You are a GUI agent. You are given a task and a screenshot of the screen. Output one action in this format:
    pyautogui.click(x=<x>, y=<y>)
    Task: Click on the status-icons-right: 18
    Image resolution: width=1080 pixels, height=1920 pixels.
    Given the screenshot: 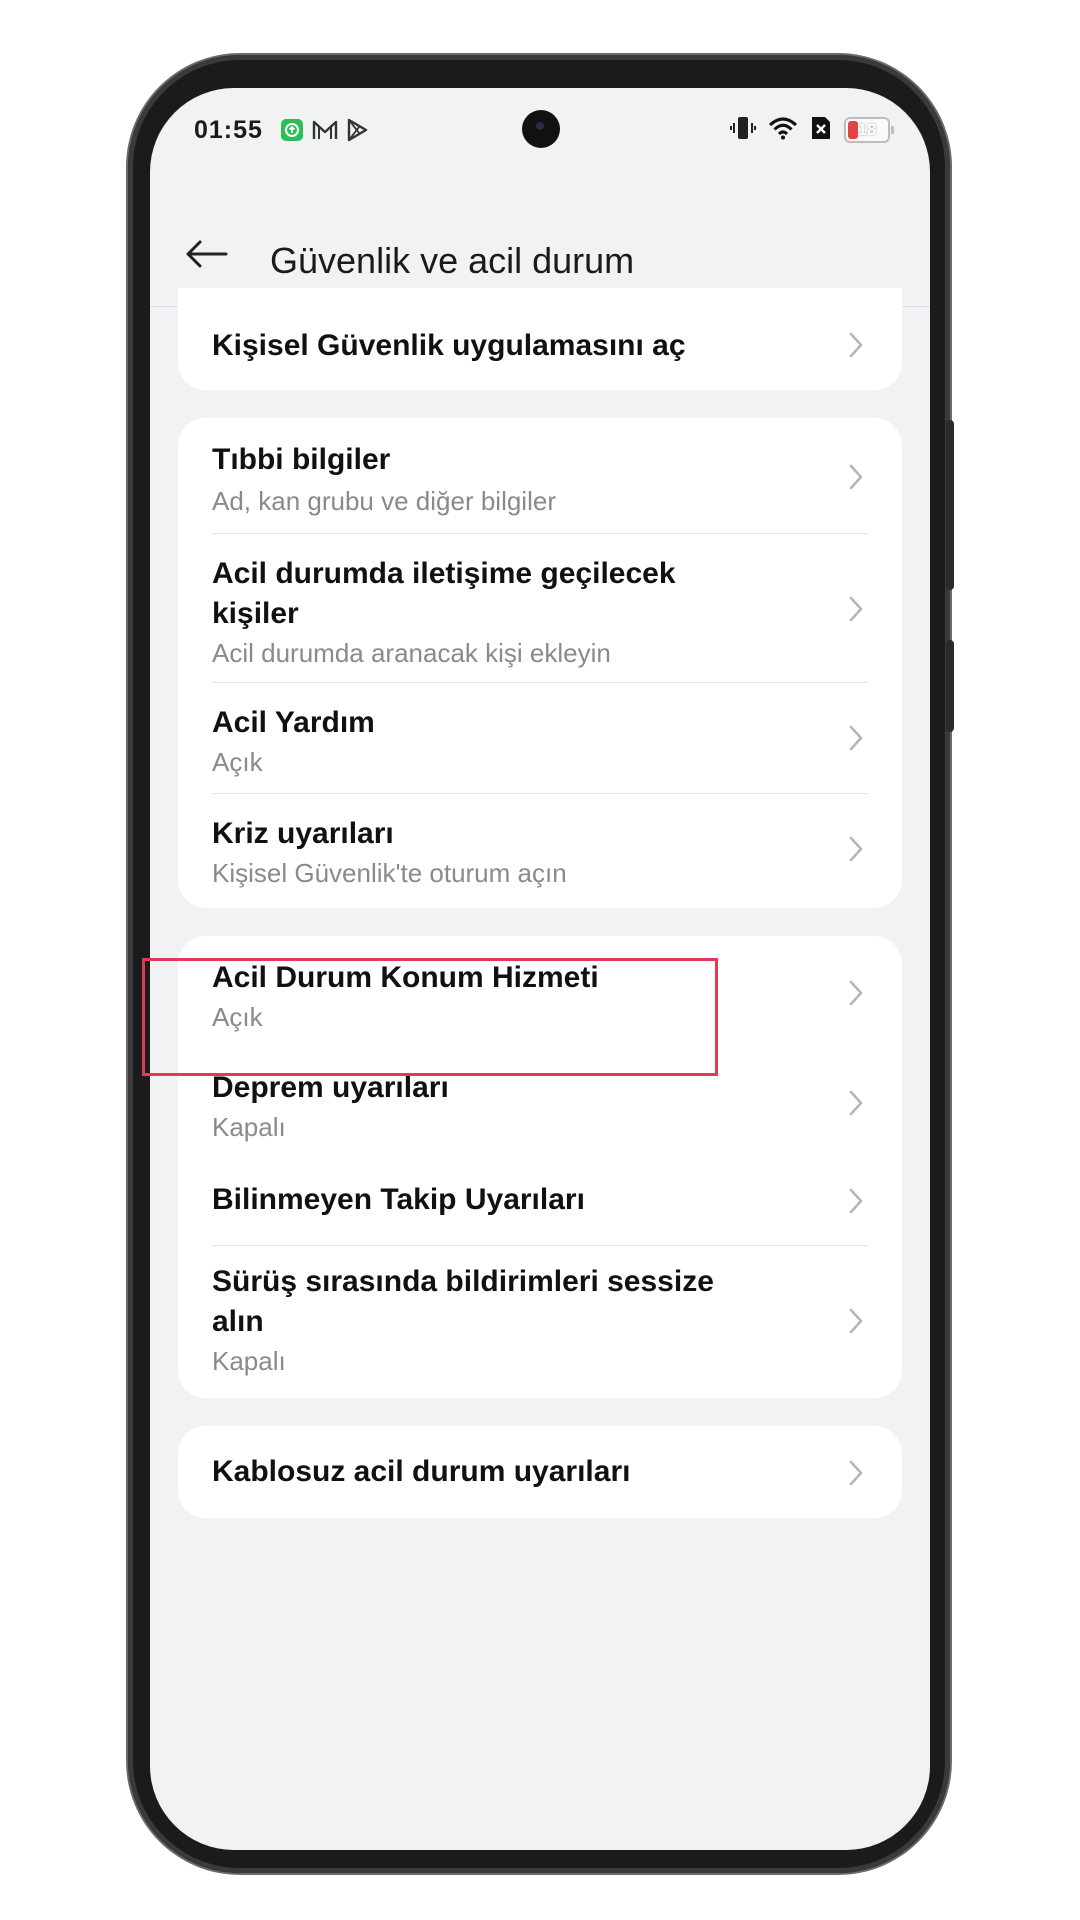 What is the action you would take?
    pyautogui.click(x=812, y=130)
    